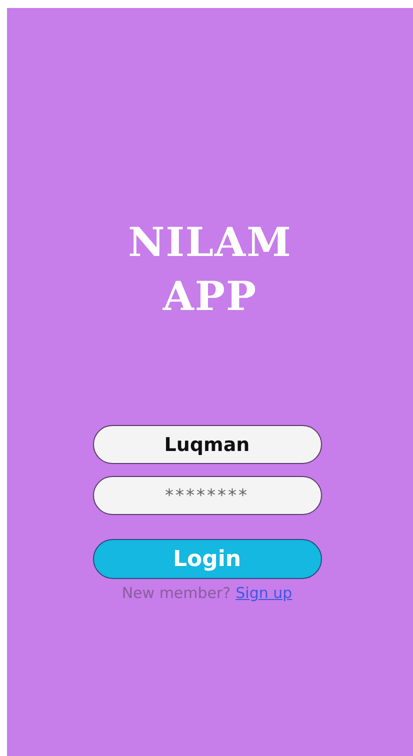  Describe the element at coordinates (210, 297) in the screenshot. I see `app-title: APP` at that location.